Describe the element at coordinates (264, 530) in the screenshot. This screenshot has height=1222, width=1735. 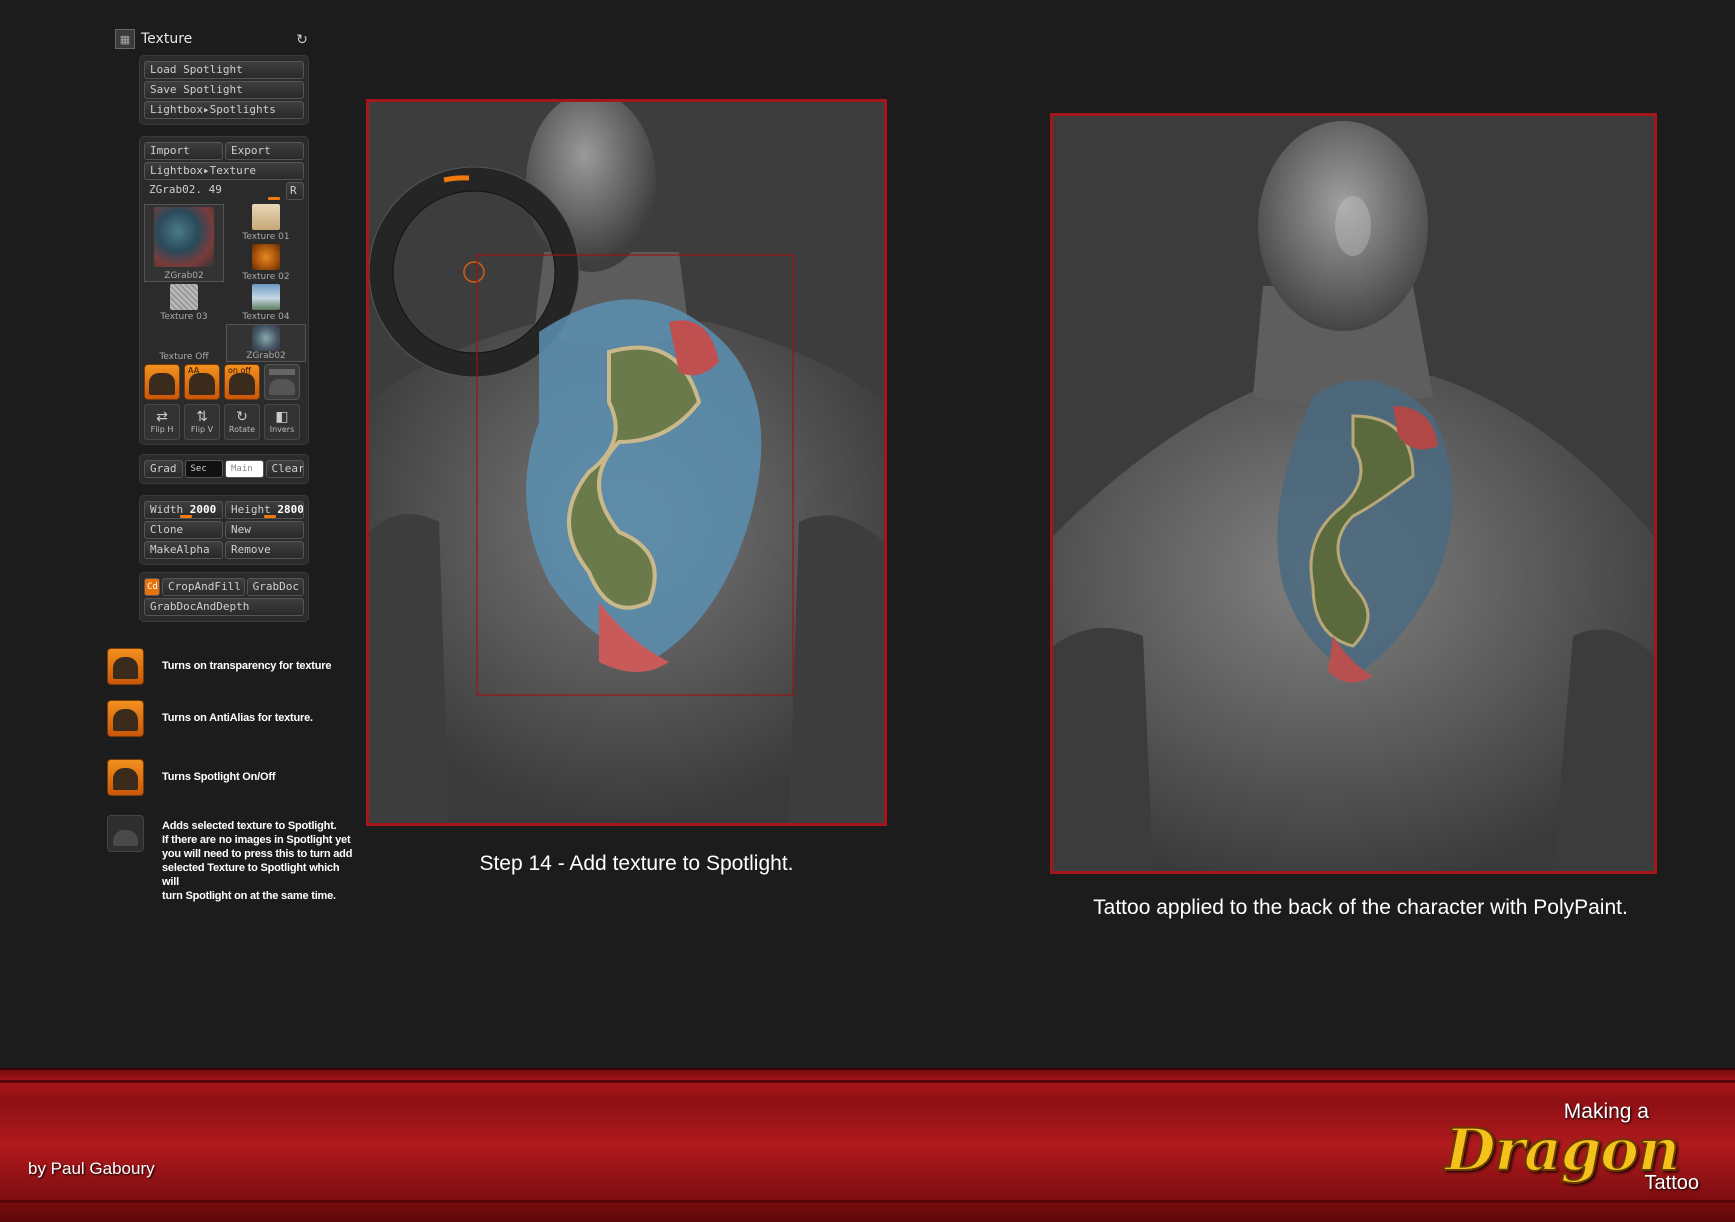
I see `new-button: New` at that location.